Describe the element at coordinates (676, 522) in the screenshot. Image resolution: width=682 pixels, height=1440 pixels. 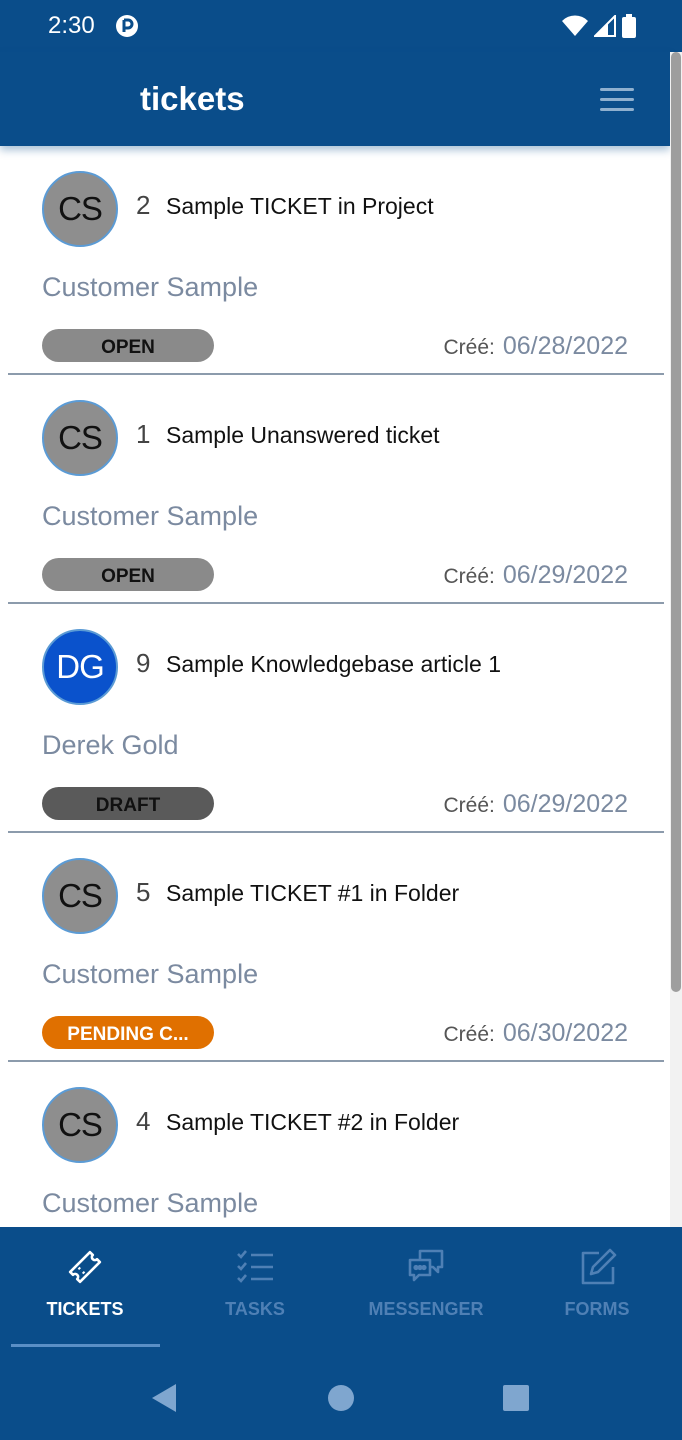
I see `scrollbar-thumb` at that location.